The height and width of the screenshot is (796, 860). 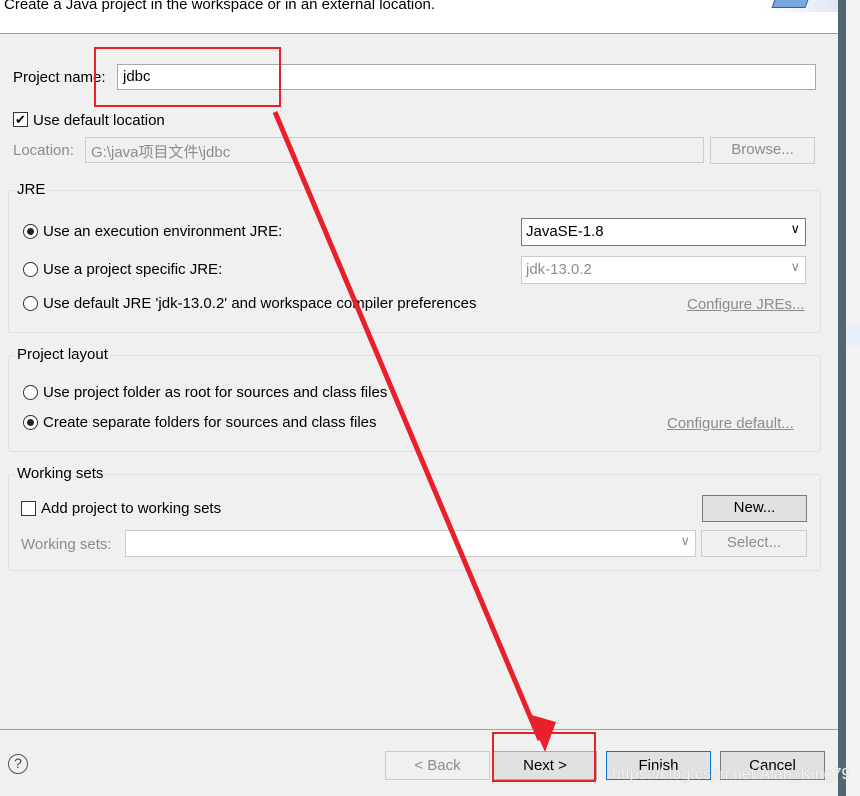 I want to click on arrow-head, so click(x=542, y=733).